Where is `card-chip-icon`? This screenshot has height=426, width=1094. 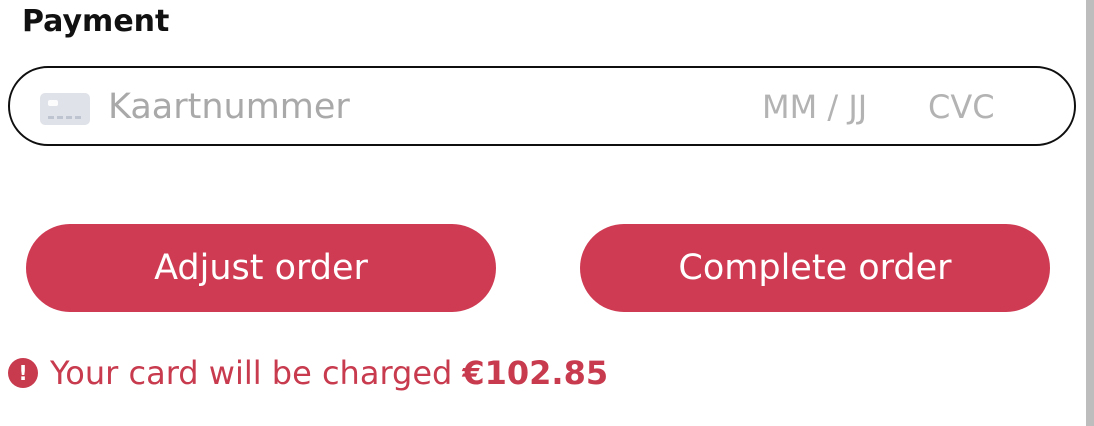 card-chip-icon is located at coordinates (53, 103).